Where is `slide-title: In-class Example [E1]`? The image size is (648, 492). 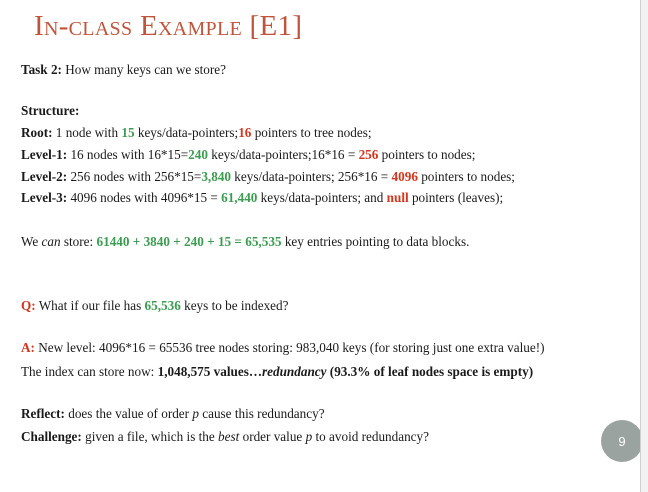 slide-title: In-class Example [E1] is located at coordinates (168, 26).